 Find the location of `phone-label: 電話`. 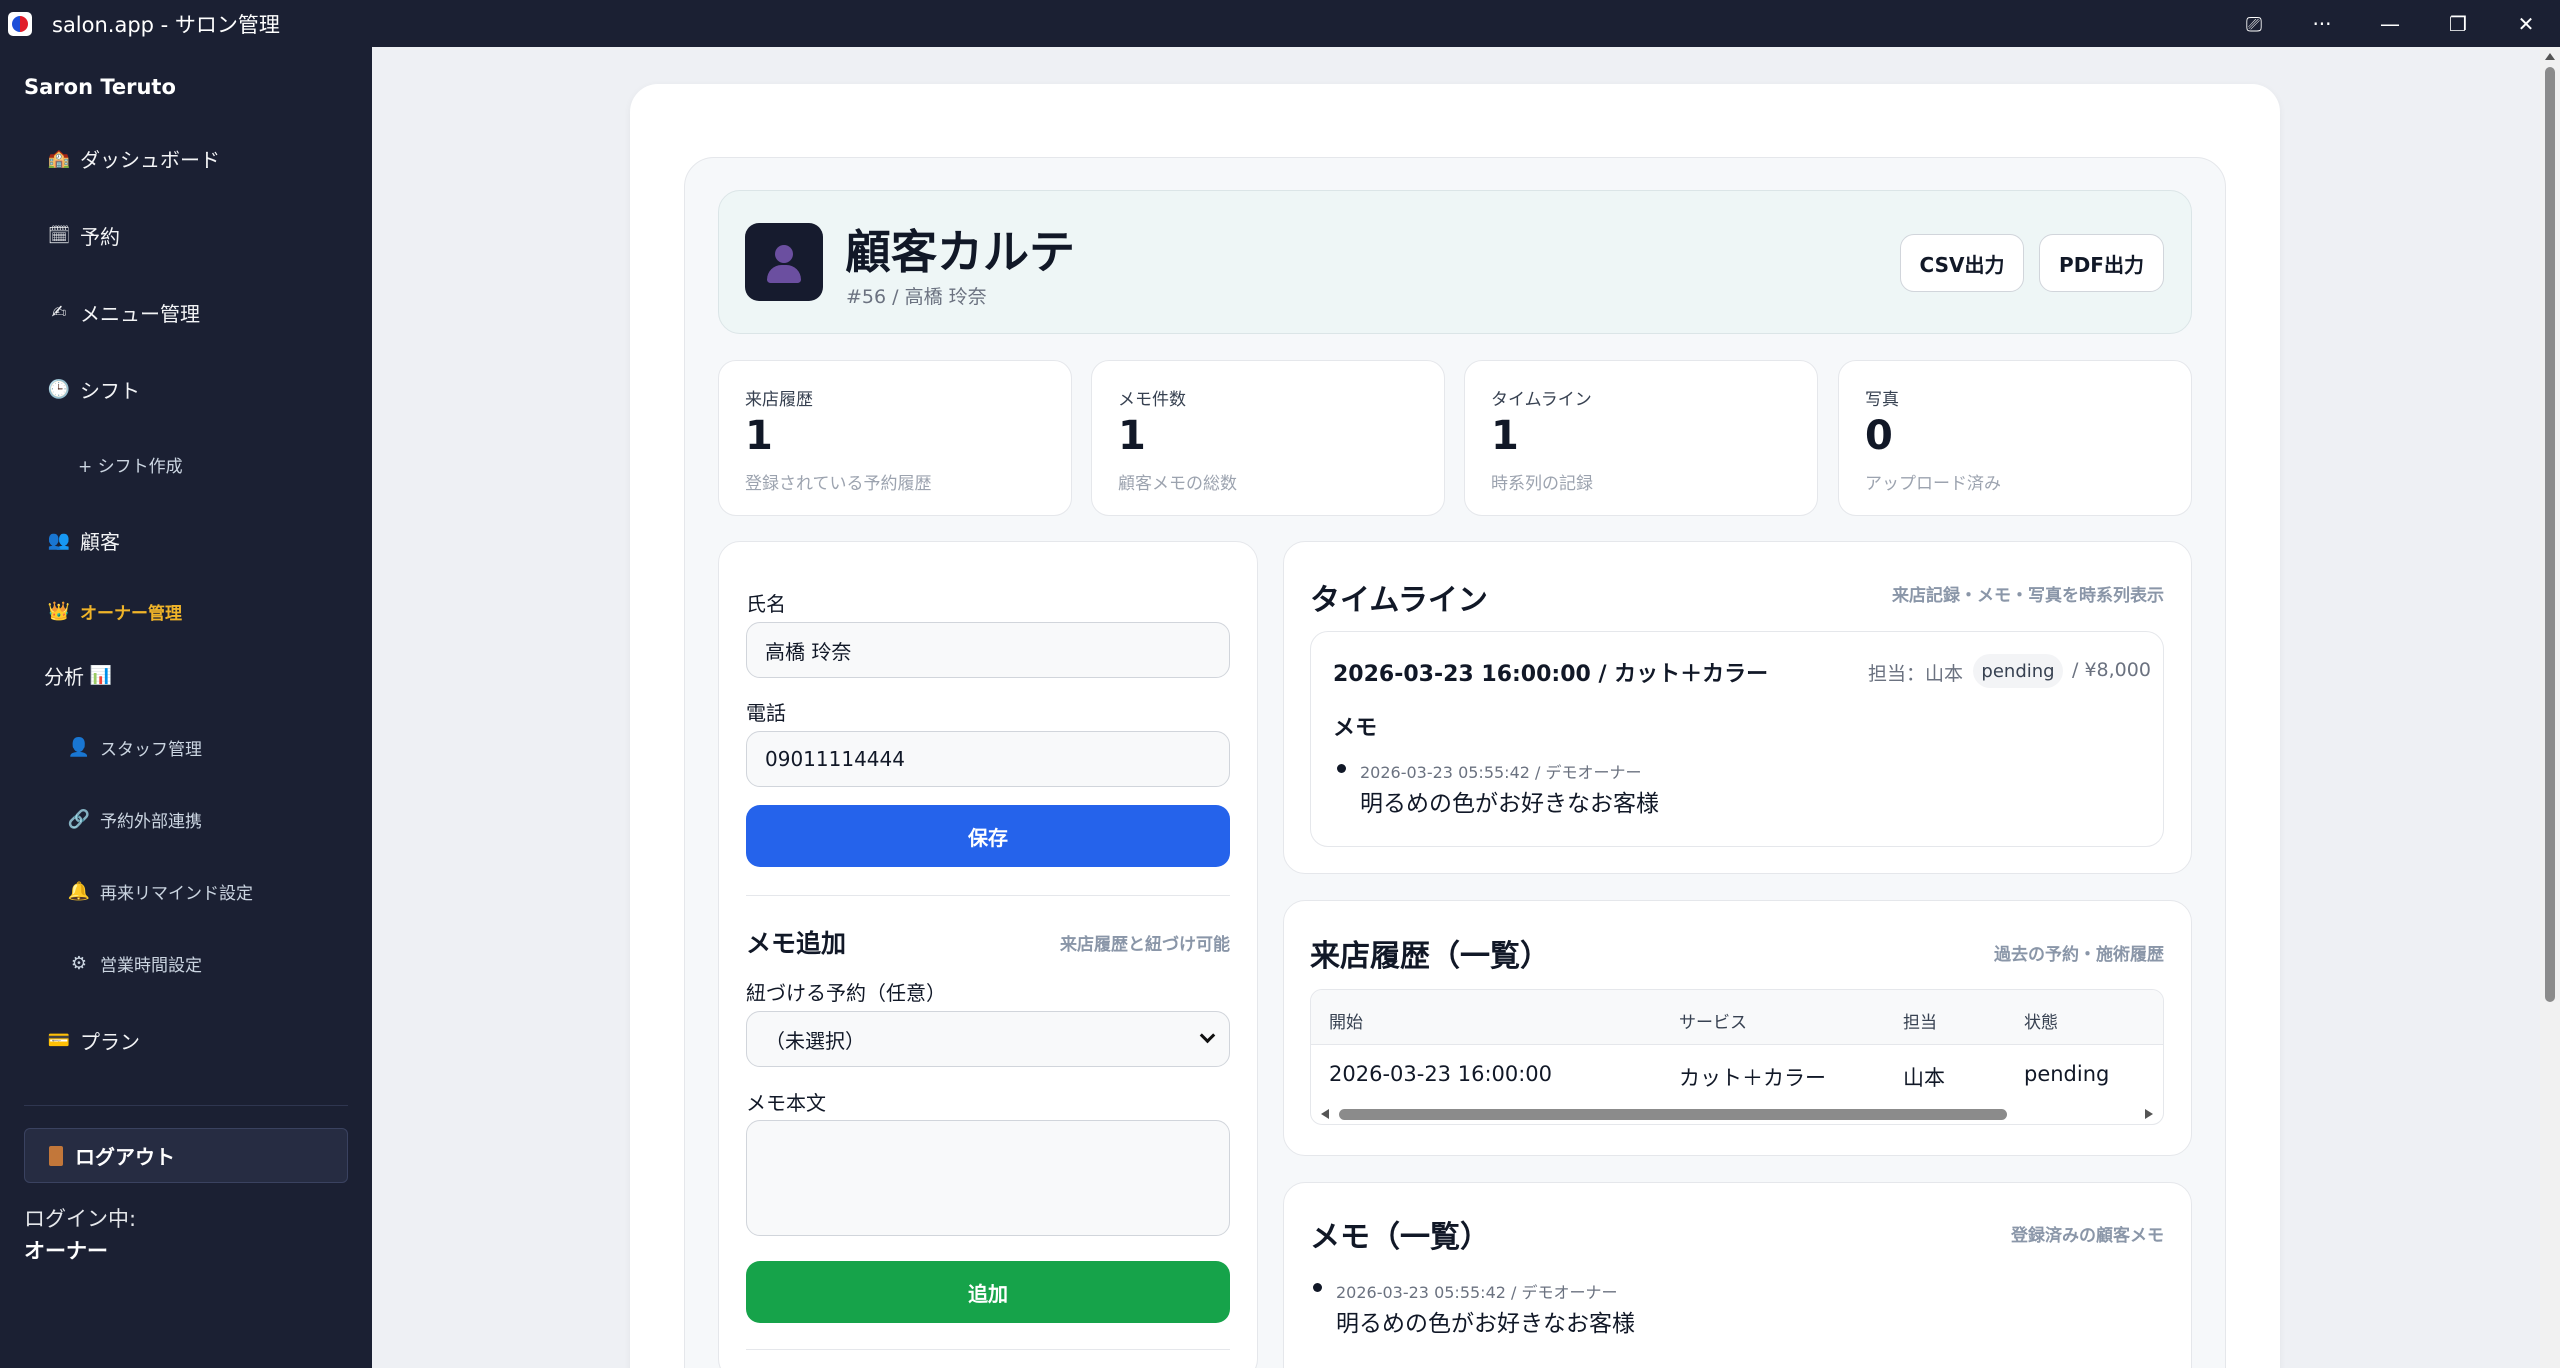

phone-label: 電話 is located at coordinates (766, 713).